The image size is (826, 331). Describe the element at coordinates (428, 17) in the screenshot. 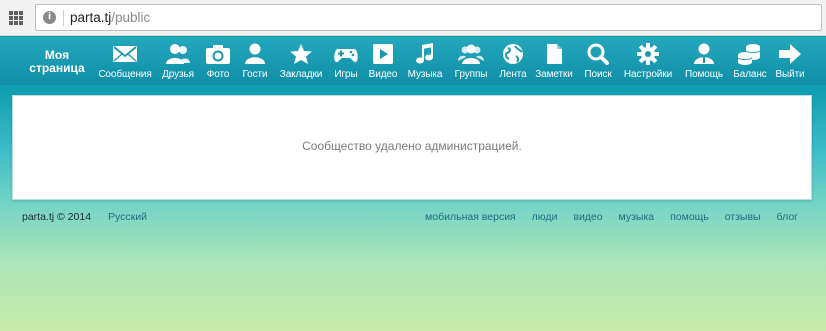

I see `address-bar: i parta.tj/public` at that location.